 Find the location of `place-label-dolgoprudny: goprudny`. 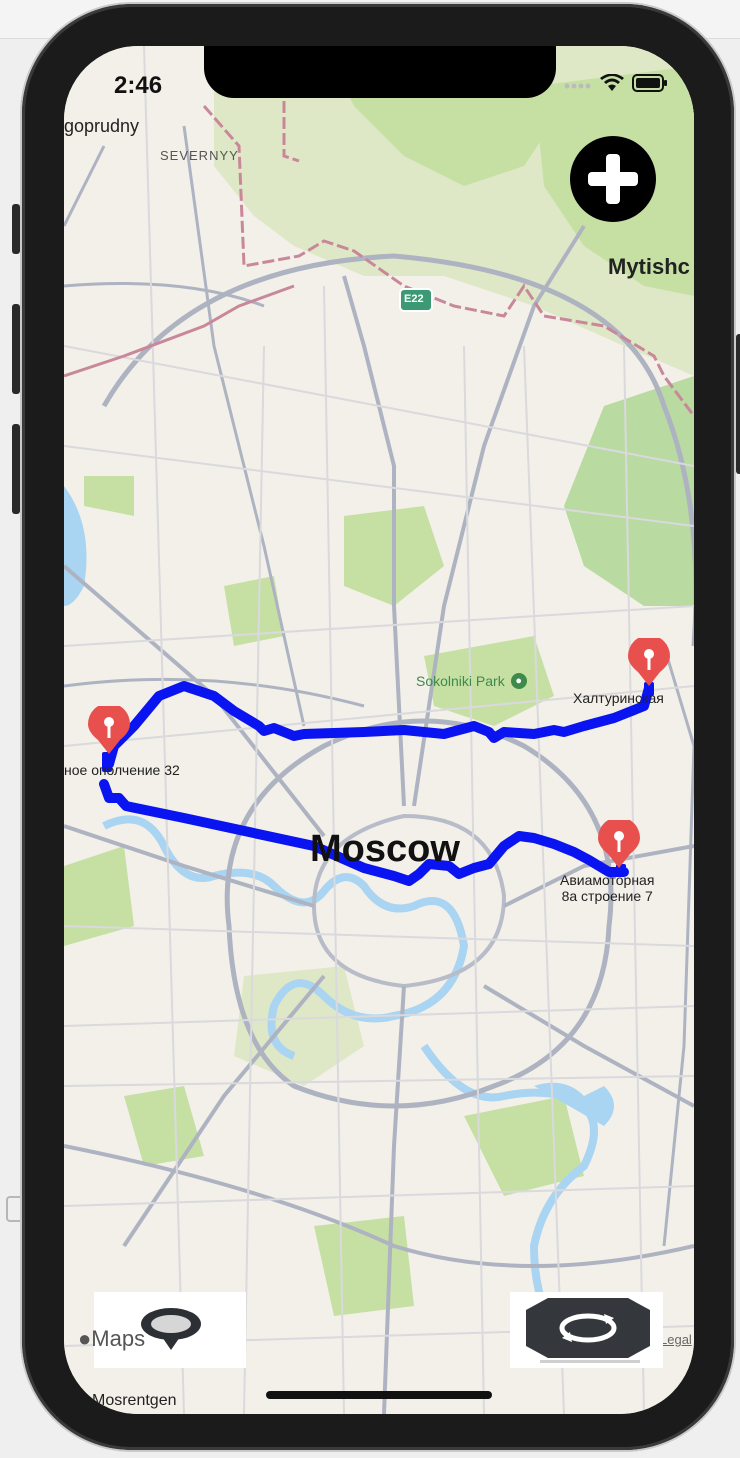

place-label-dolgoprudny: goprudny is located at coordinates (102, 126).